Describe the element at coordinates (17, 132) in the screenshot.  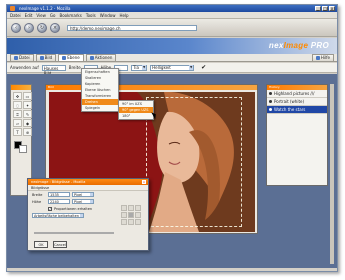
I see `text-tool-icon: T` at that location.